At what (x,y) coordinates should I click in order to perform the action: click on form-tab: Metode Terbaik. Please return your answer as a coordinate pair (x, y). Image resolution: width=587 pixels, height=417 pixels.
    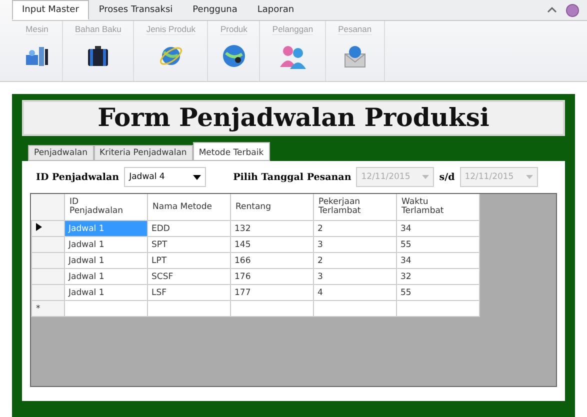
    Looking at the image, I should click on (231, 151).